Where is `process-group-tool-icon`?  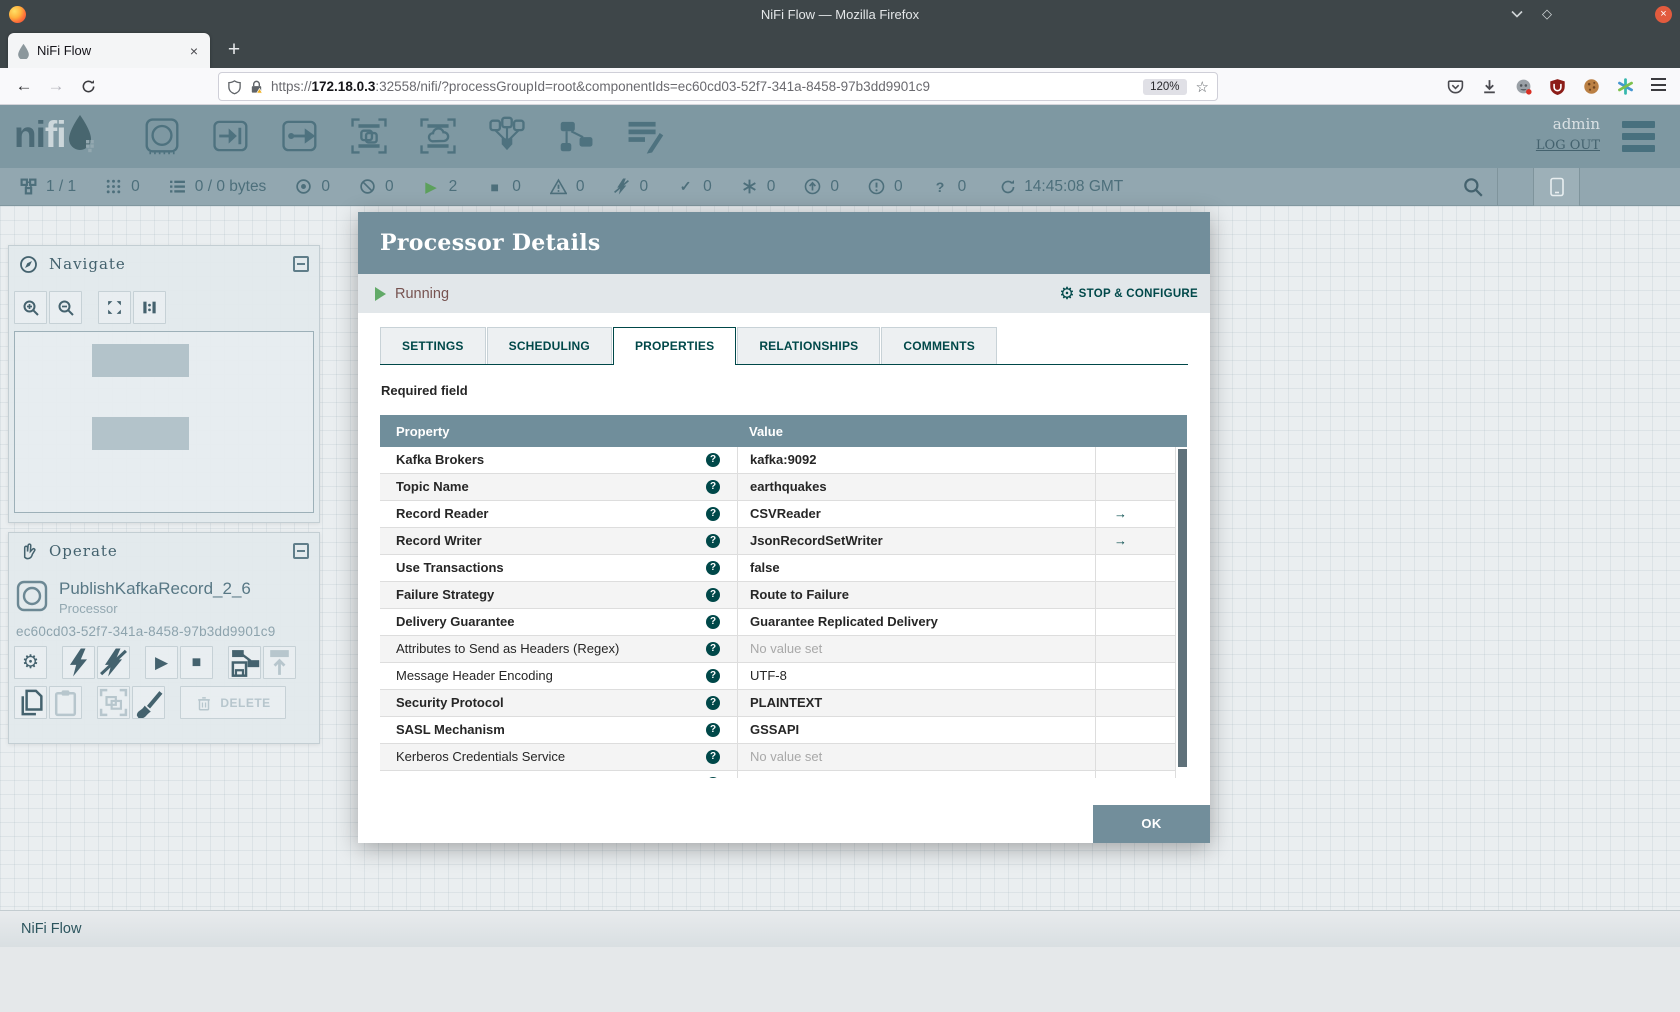
process-group-tool-icon is located at coordinates (369, 136).